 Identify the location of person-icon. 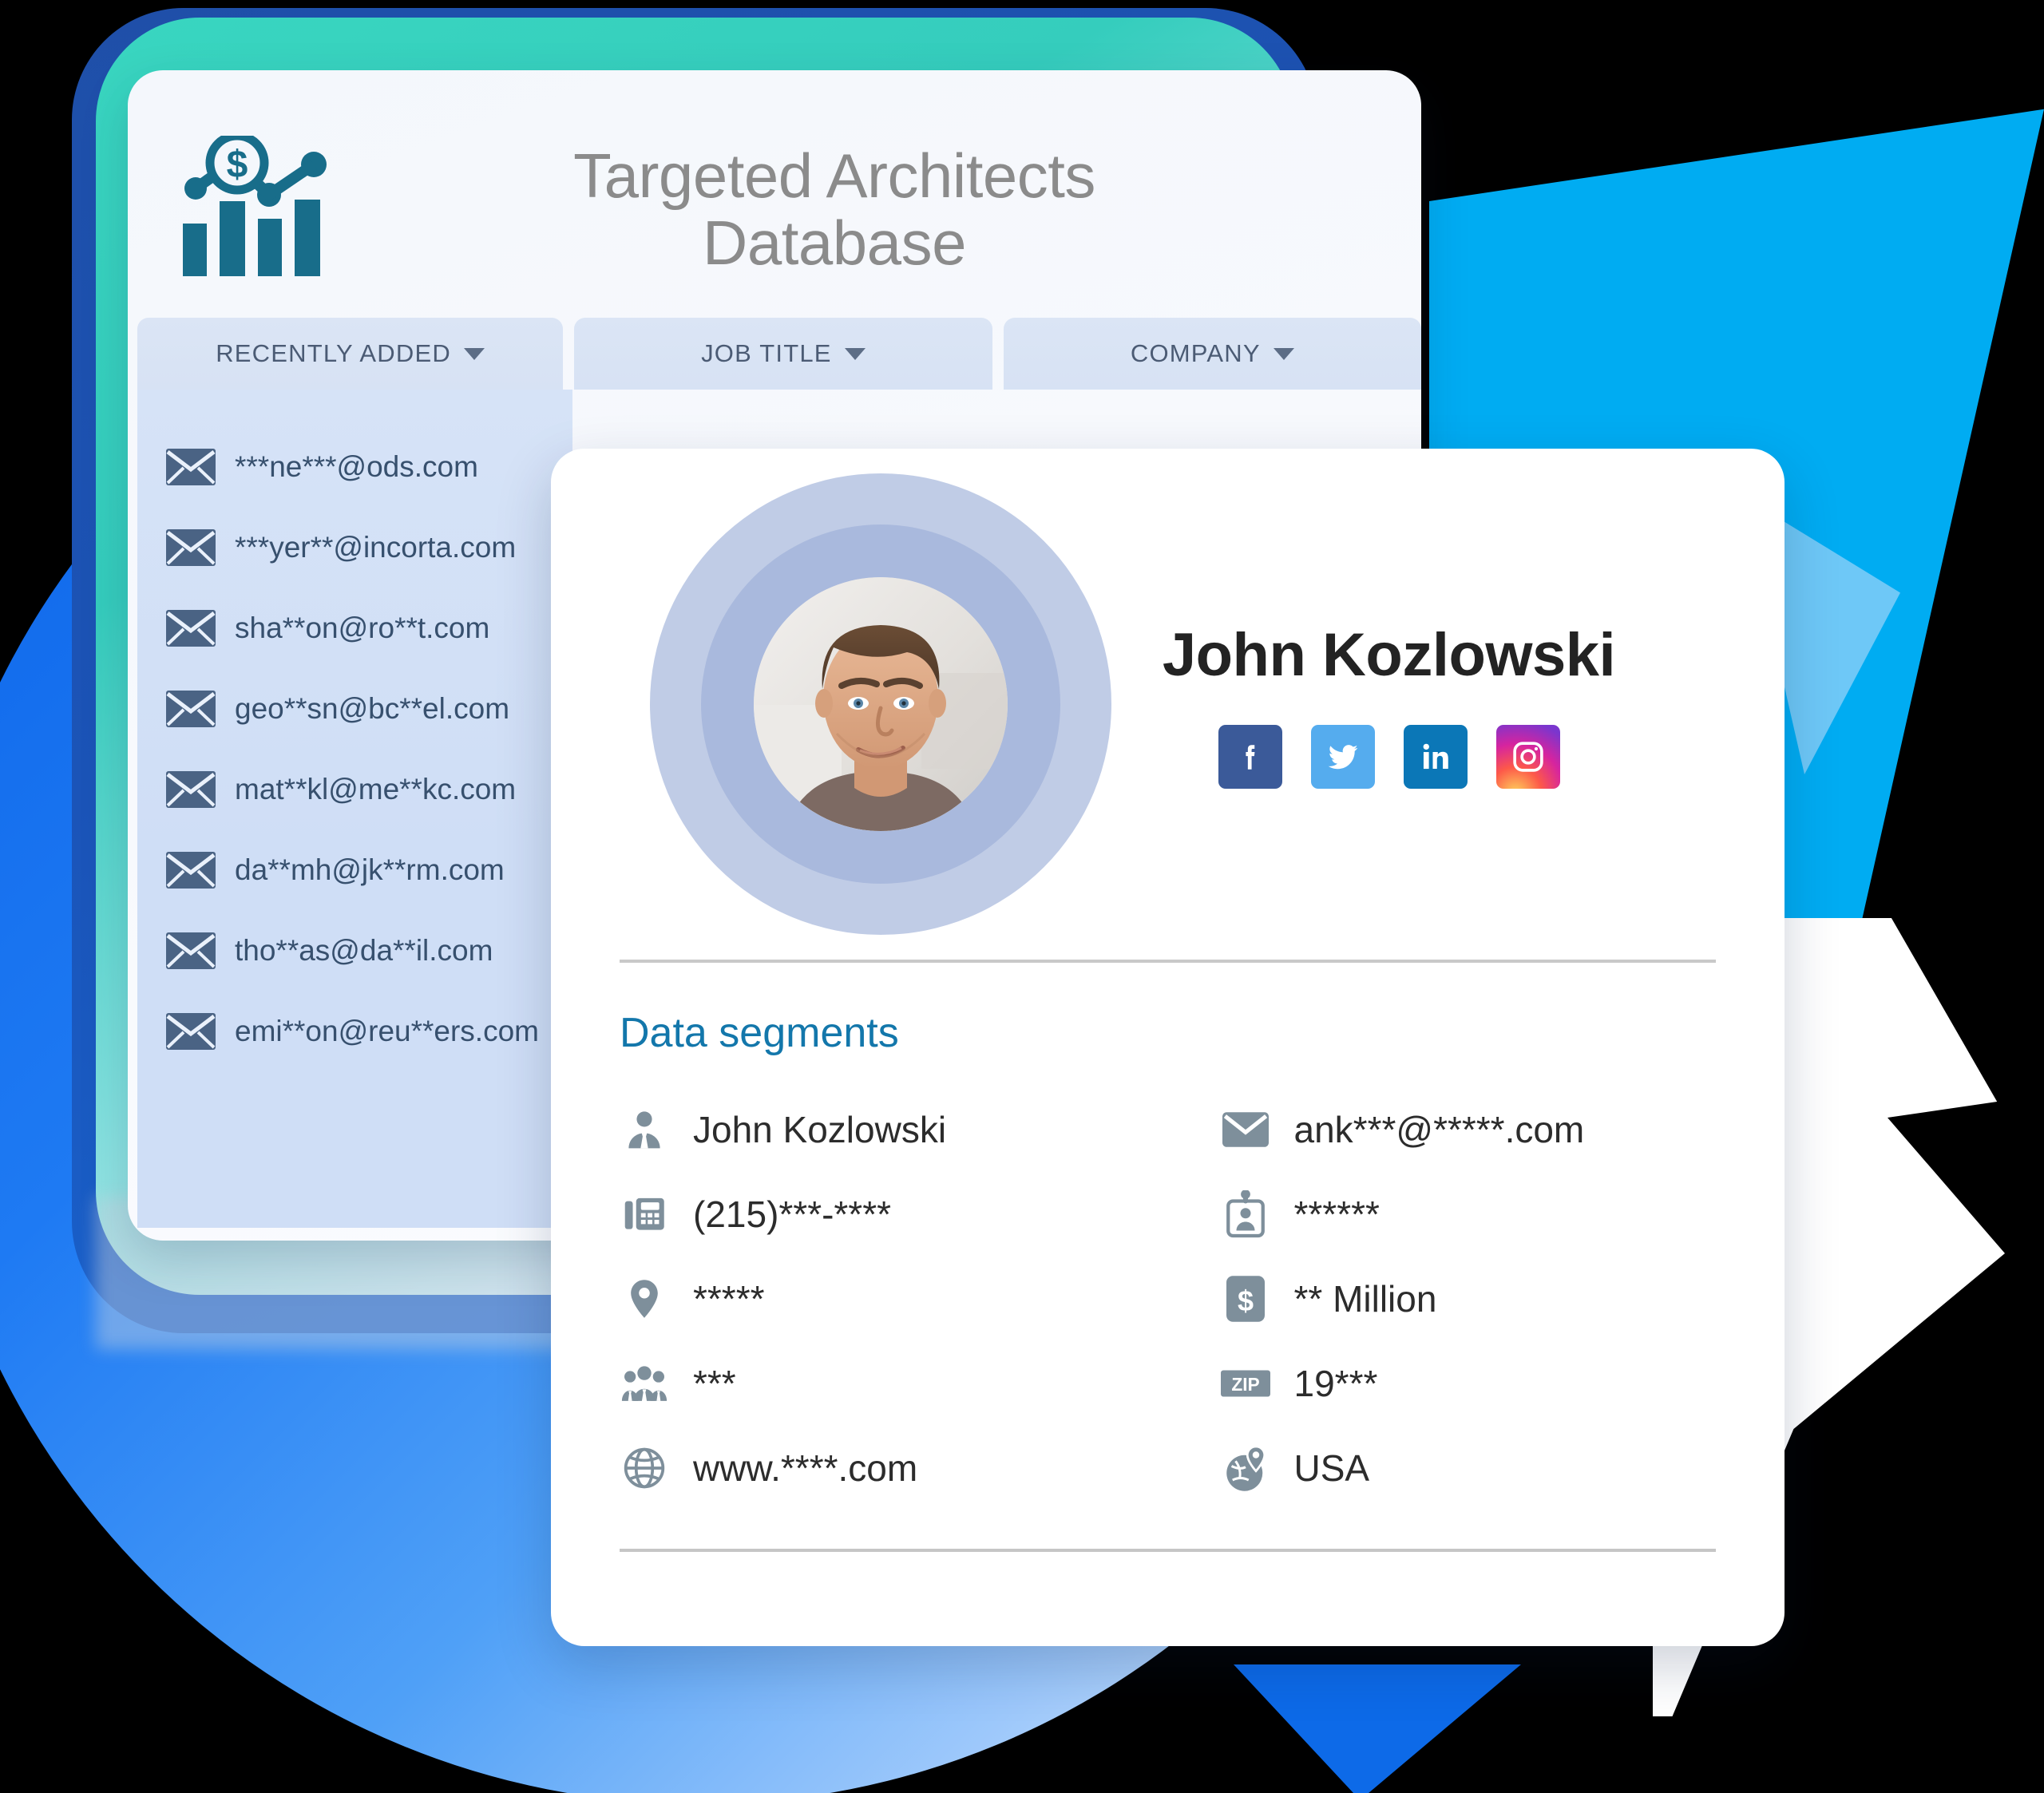
(644, 1130).